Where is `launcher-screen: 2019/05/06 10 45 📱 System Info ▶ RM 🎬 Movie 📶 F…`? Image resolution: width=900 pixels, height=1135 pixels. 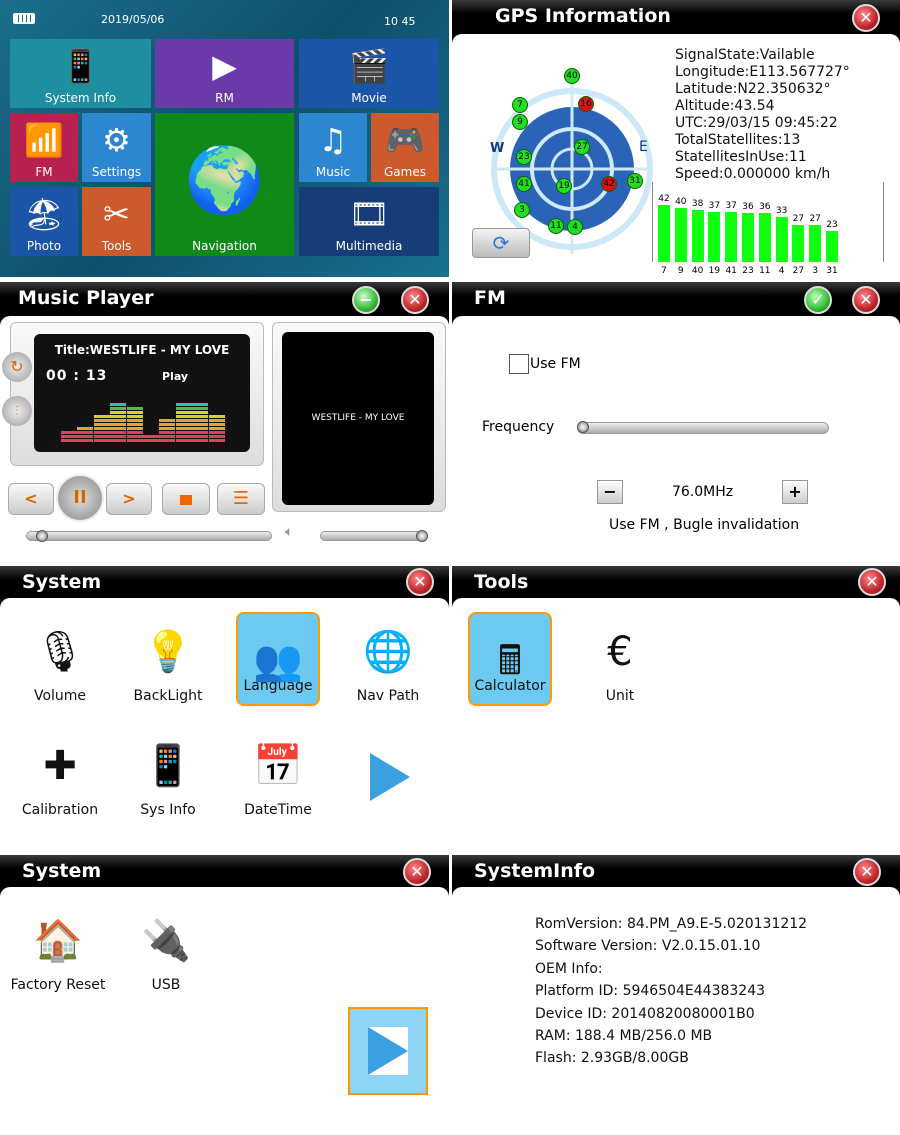 launcher-screen: 2019/05/06 10 45 📱 System Info ▶ RM 🎬 Movie 📶 F… is located at coordinates (224, 138).